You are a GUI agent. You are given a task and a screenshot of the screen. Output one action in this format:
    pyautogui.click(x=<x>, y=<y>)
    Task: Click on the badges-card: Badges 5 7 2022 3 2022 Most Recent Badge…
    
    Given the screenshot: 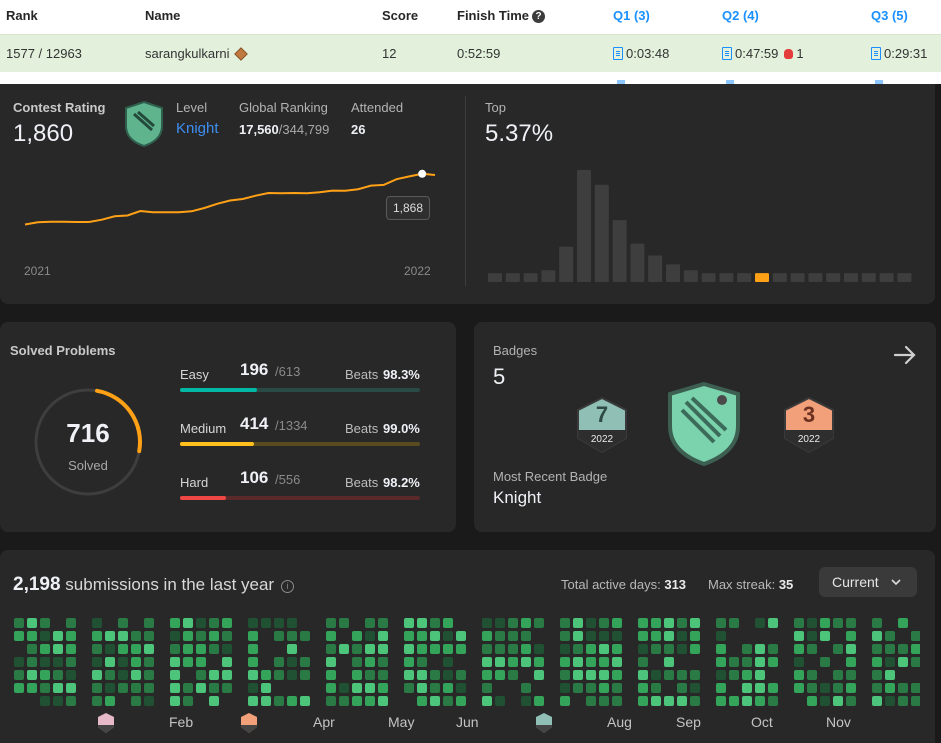 What is the action you would take?
    pyautogui.click(x=705, y=427)
    